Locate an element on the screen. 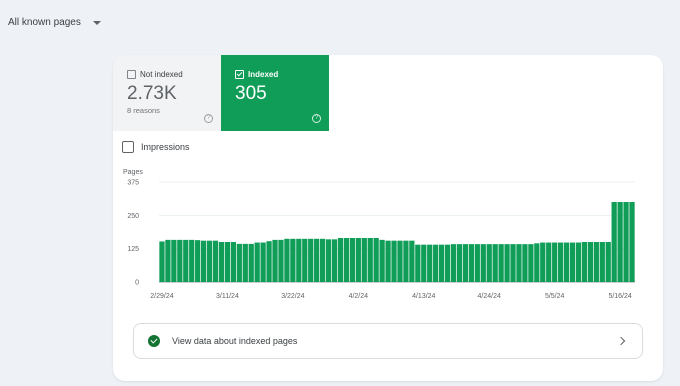  y-tick-label: 250 is located at coordinates (133, 216).